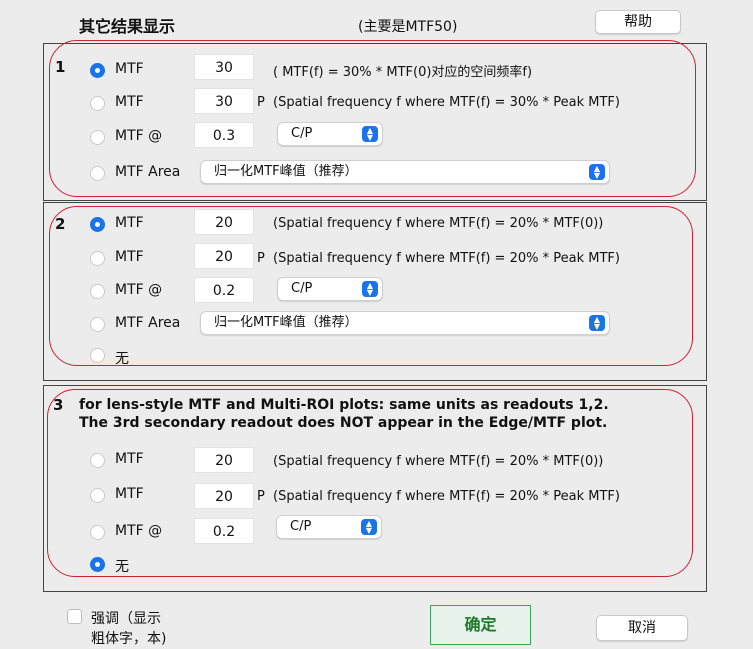  Describe the element at coordinates (126, 619) in the screenshot. I see `emphasize-label-line-1: 强调（显示` at that location.